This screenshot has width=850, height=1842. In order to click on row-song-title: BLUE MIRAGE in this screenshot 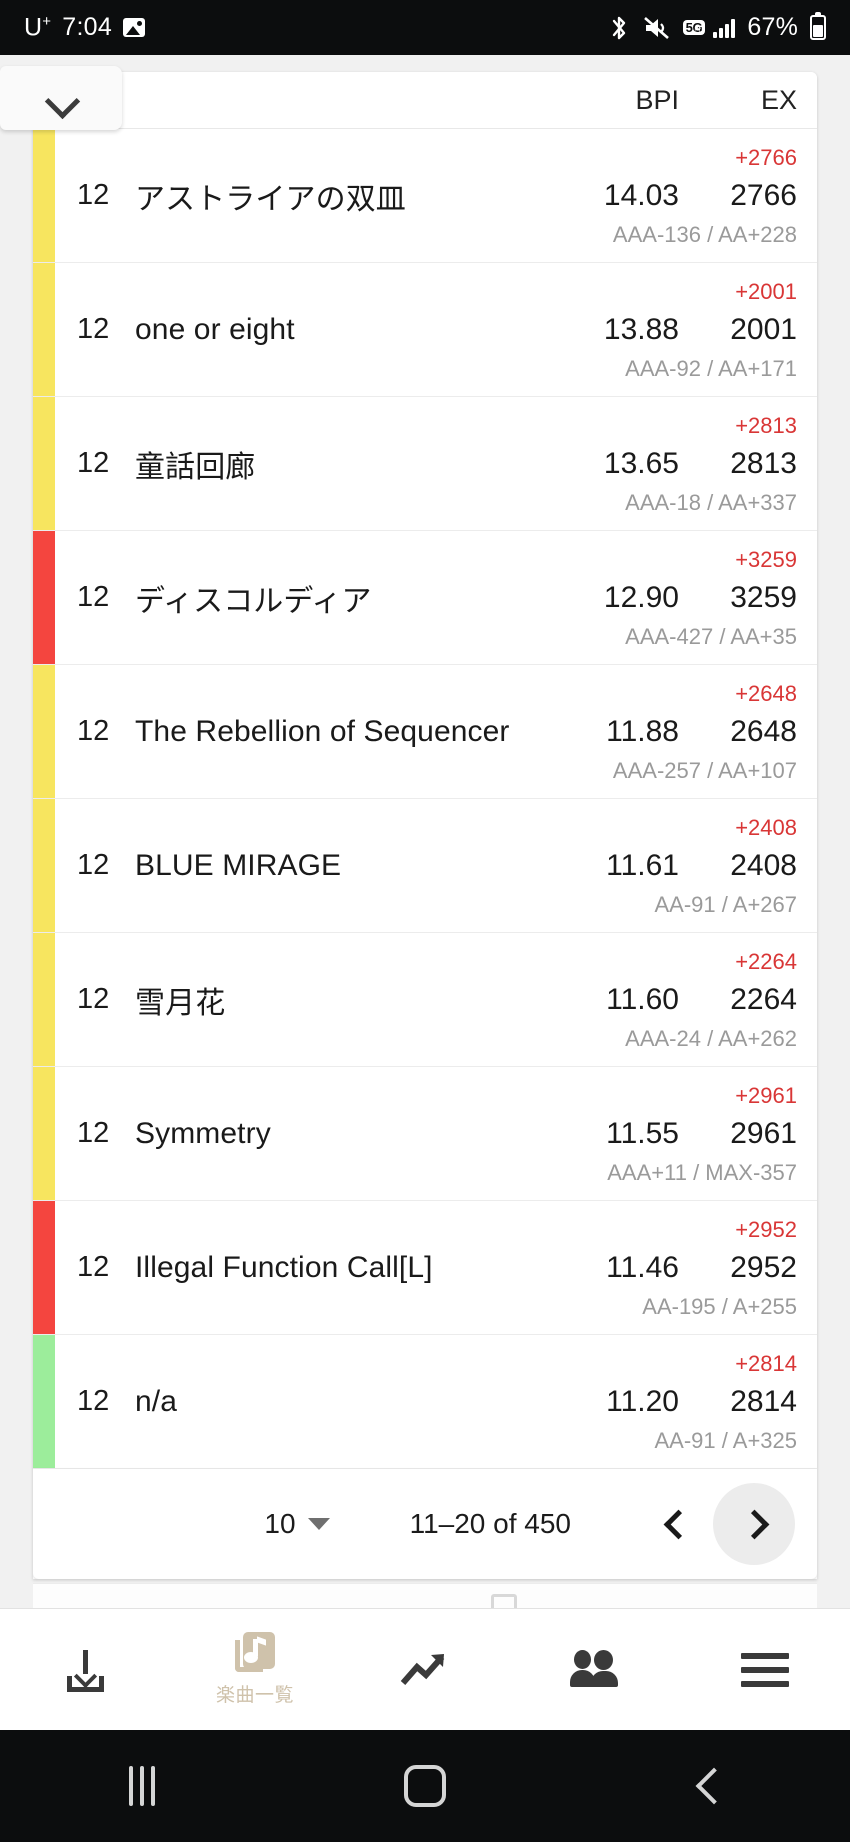, I will do `click(238, 865)`.